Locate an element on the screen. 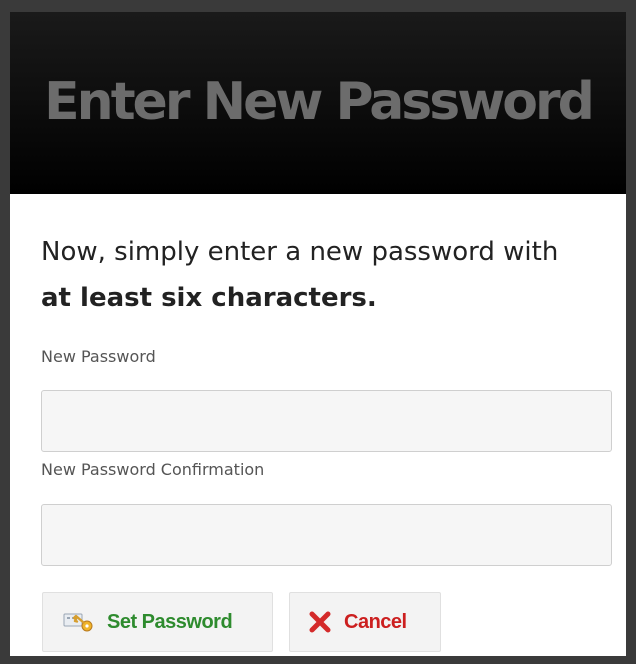 This screenshot has width=636, height=664. password-confirmation-label: New Password Confirmation is located at coordinates (153, 469).